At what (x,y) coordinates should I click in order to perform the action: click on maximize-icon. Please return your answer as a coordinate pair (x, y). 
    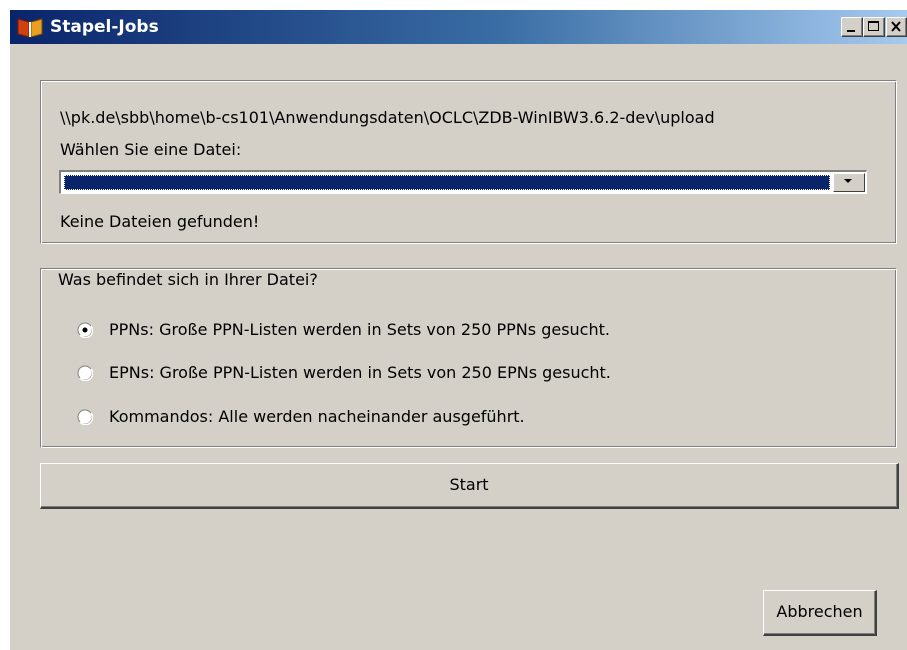
    Looking at the image, I should click on (873, 26).